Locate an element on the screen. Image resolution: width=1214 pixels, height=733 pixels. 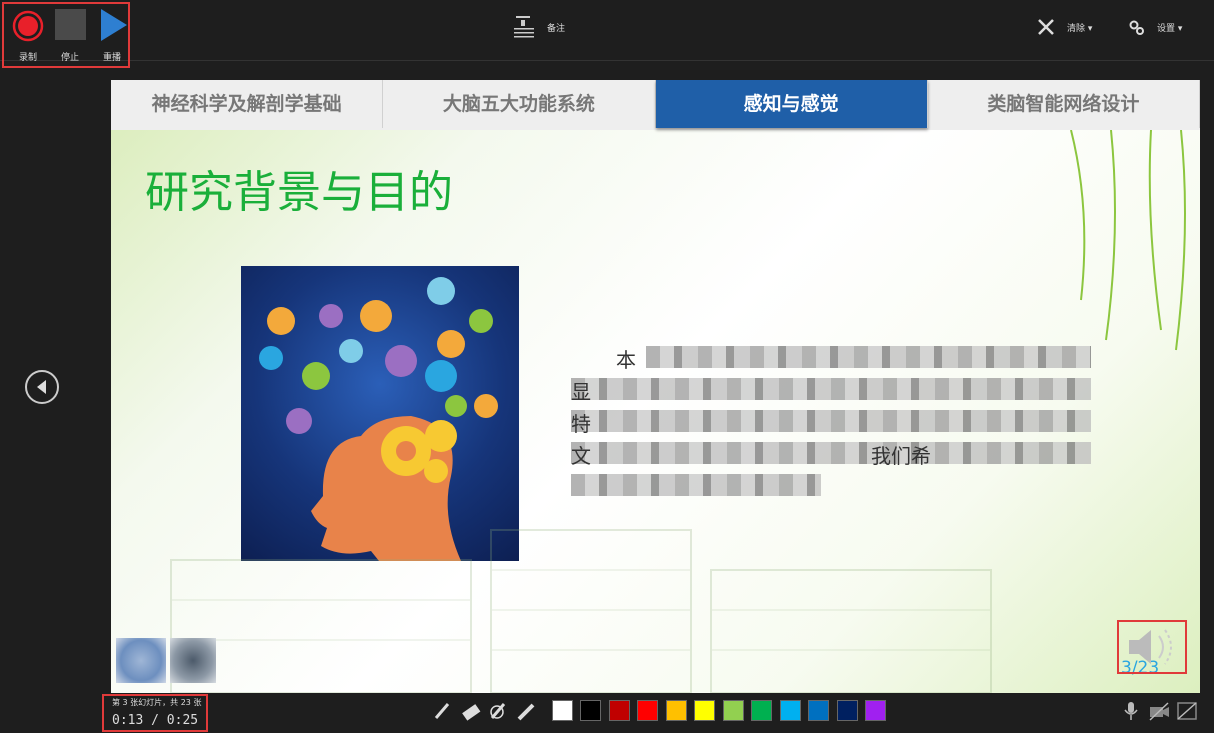
blurred-body-text: 本 显 特 文 我们希 is located at coordinates (833, 420).